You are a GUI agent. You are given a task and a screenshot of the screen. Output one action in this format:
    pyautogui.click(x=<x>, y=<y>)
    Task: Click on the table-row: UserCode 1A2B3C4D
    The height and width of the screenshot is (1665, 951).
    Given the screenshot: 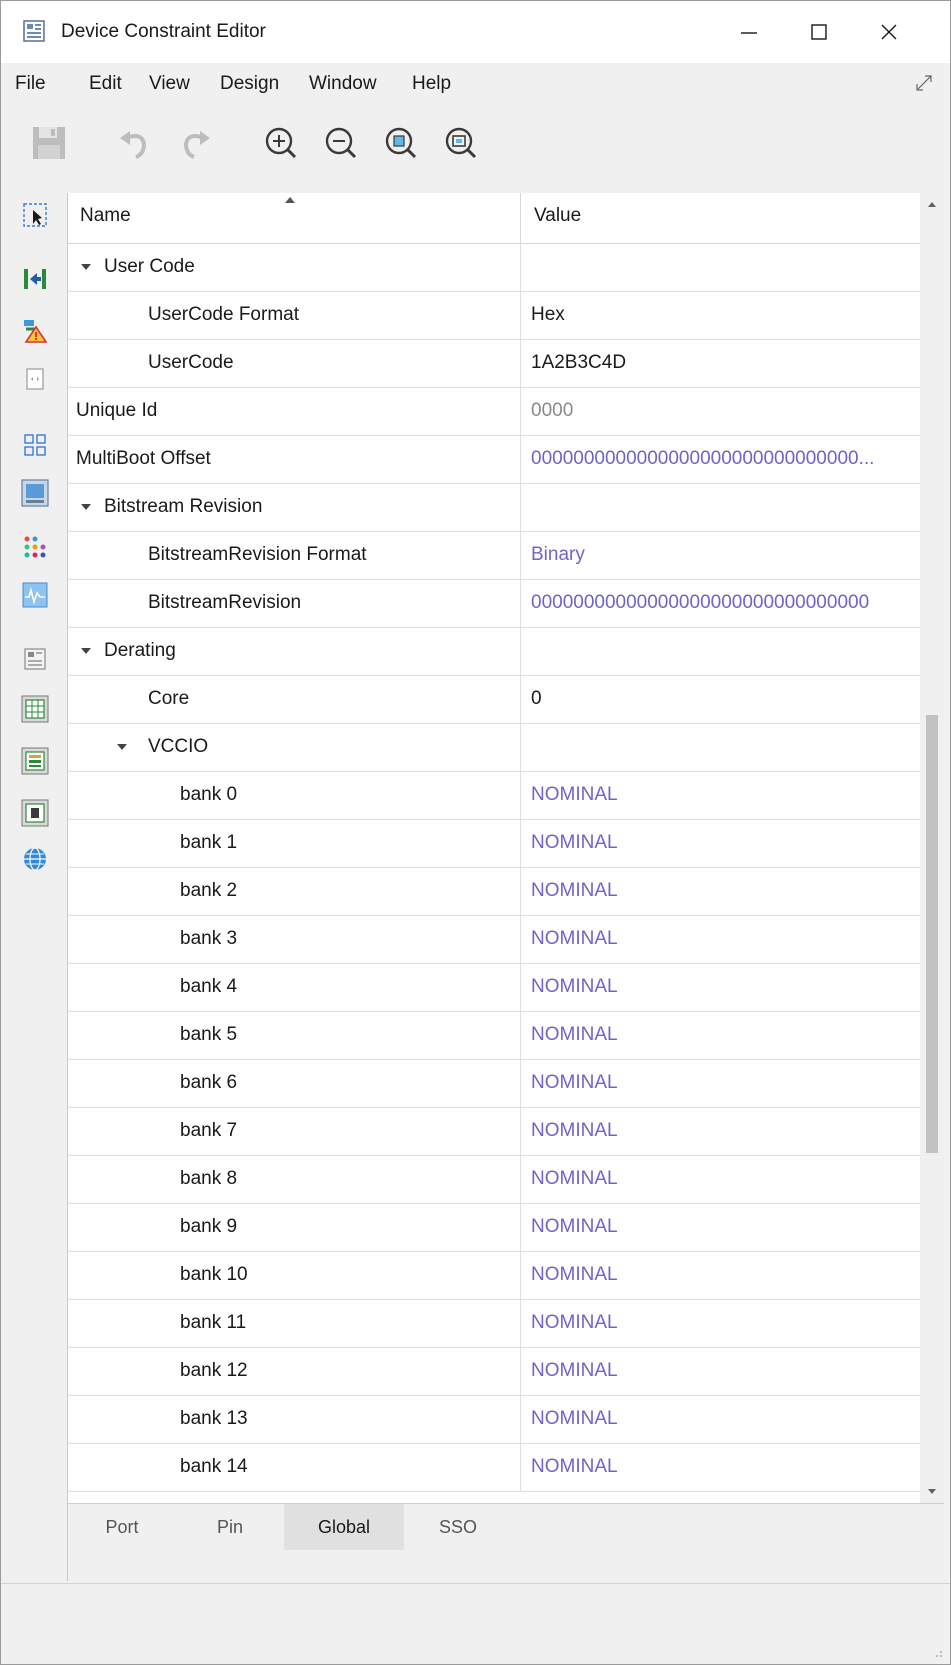 What is the action you would take?
    pyautogui.click(x=494, y=363)
    